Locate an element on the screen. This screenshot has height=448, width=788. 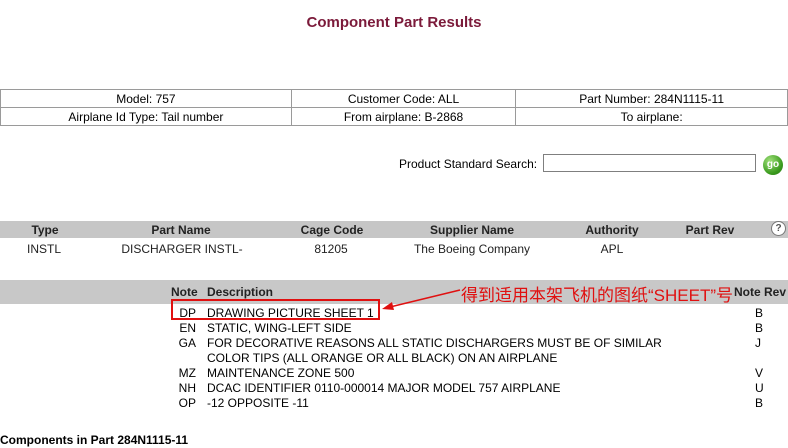
row-supplier-name: The Boeing Company is located at coordinates (472, 249).